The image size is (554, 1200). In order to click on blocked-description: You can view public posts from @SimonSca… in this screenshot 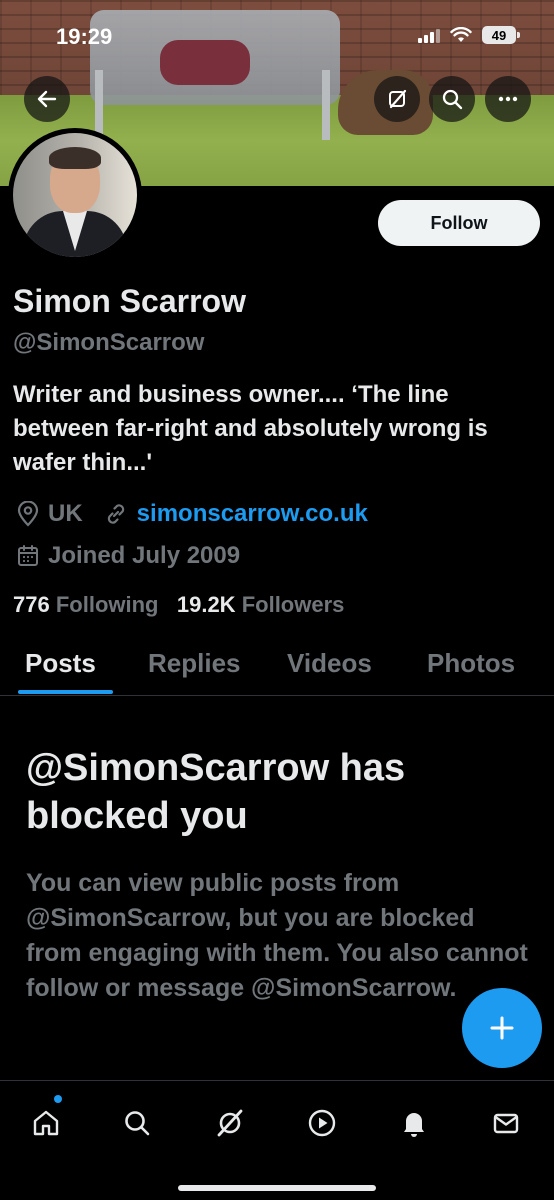, I will do `click(277, 935)`.